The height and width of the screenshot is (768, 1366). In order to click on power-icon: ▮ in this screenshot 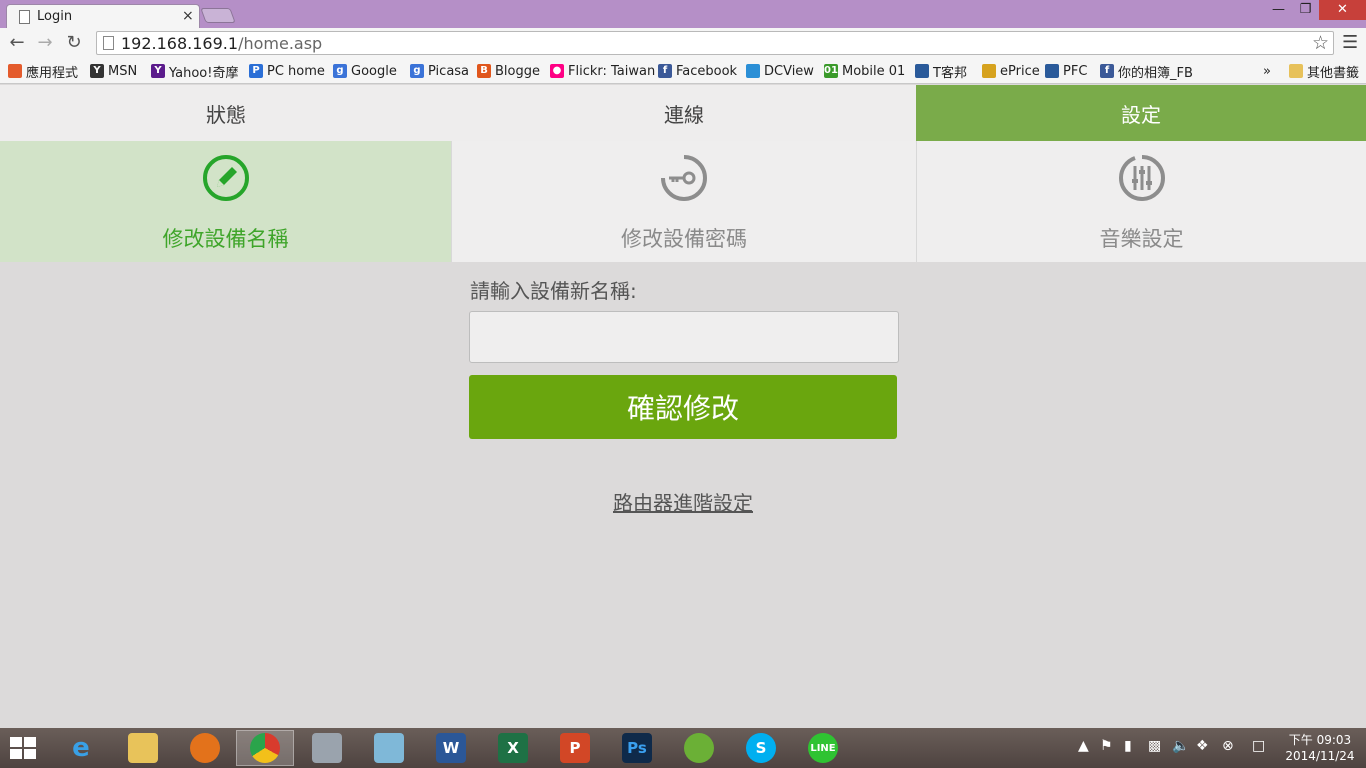, I will do `click(1128, 746)`.